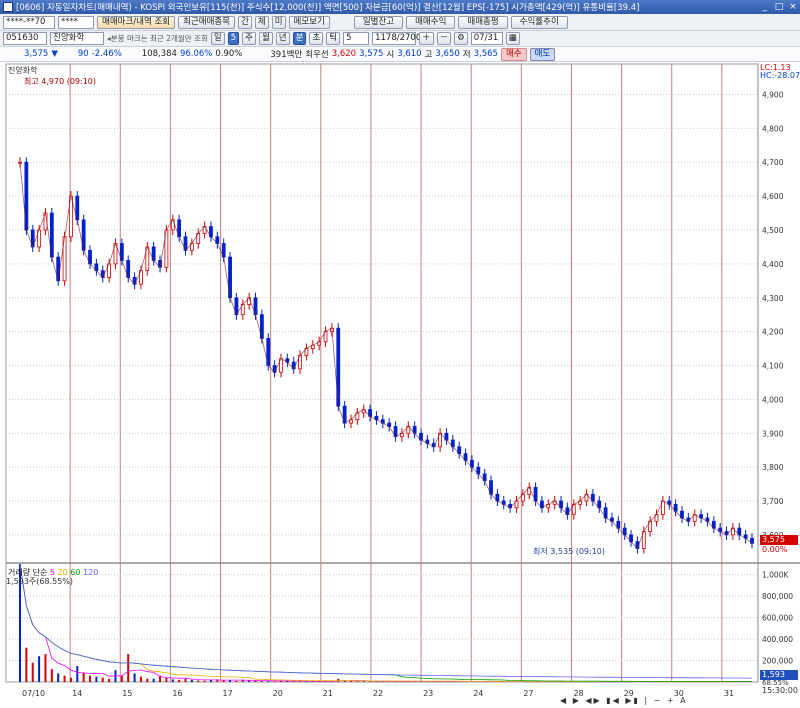  What do you see at coordinates (428, 55) in the screenshot?
I see `high-label: 고` at bounding box center [428, 55].